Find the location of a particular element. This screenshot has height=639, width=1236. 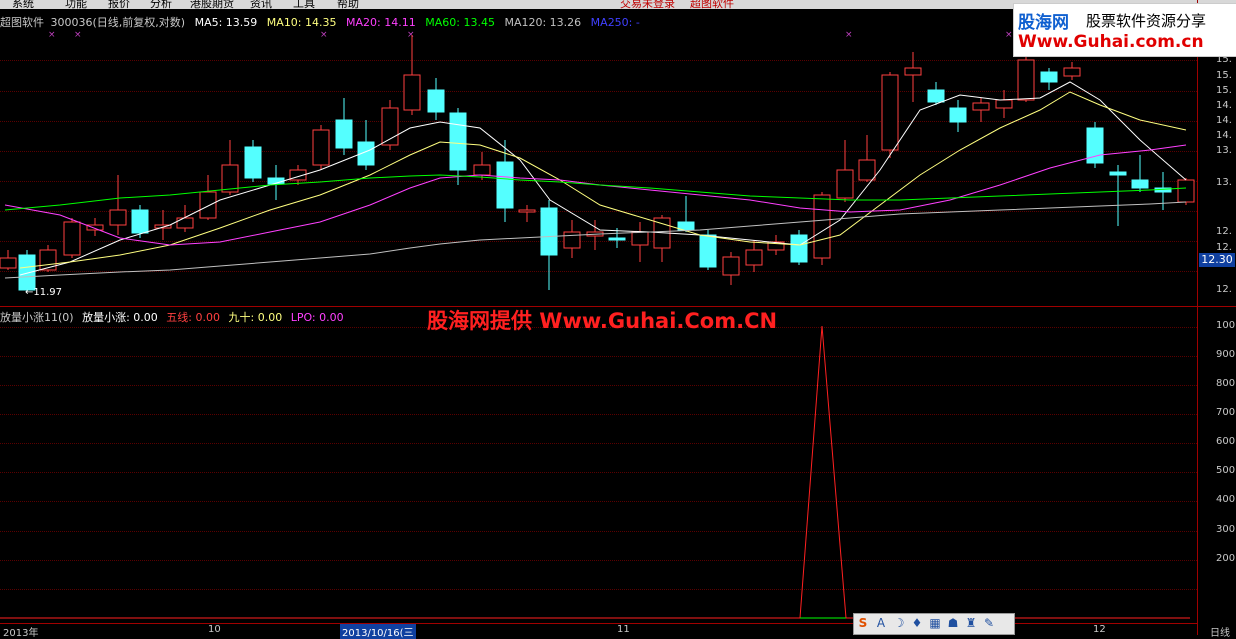

letter-a-icon: A is located at coordinates (881, 623).